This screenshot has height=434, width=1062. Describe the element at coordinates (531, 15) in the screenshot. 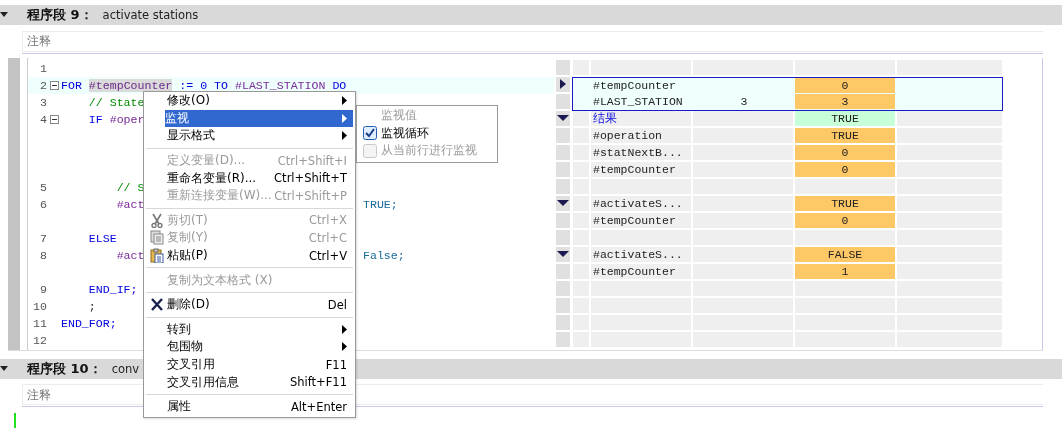

I see `section-header: 程序段 9： activate stations` at that location.